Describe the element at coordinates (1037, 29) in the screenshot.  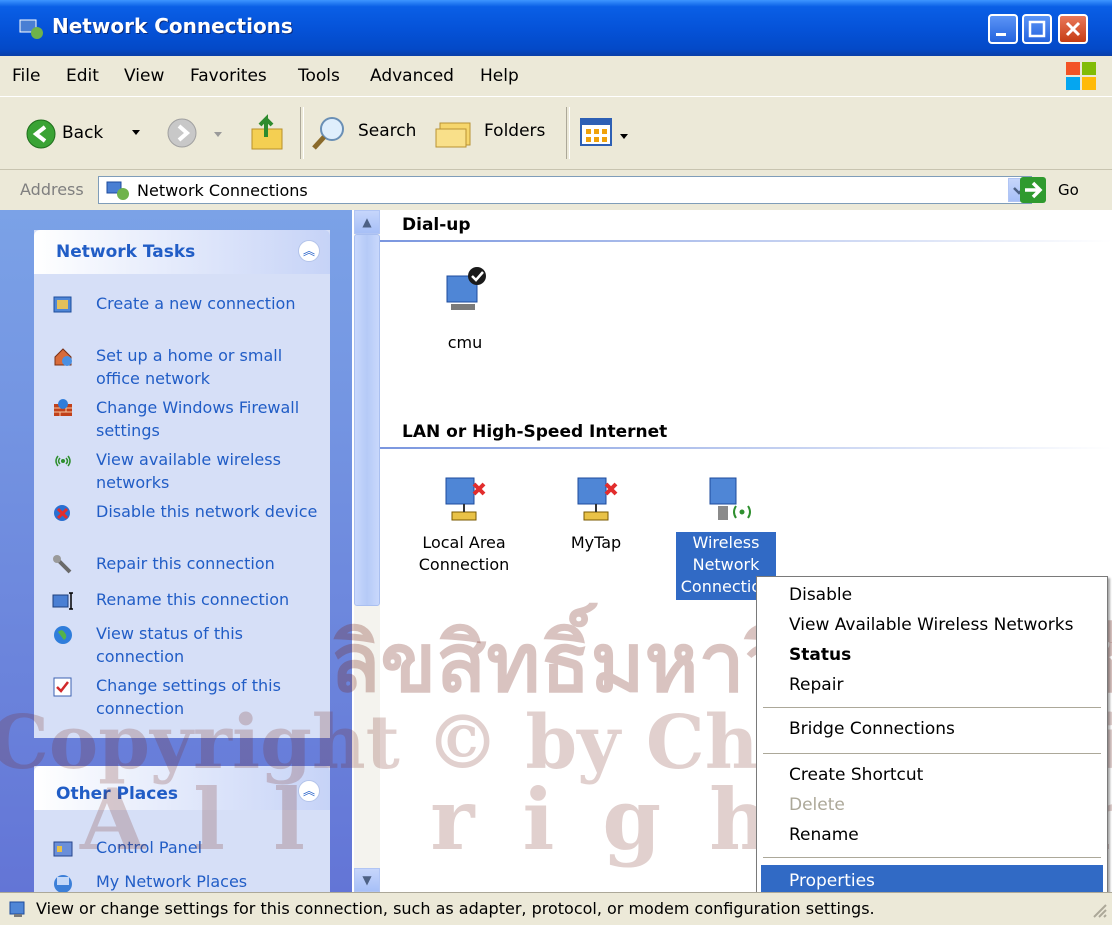
I see `maximize-button` at that location.